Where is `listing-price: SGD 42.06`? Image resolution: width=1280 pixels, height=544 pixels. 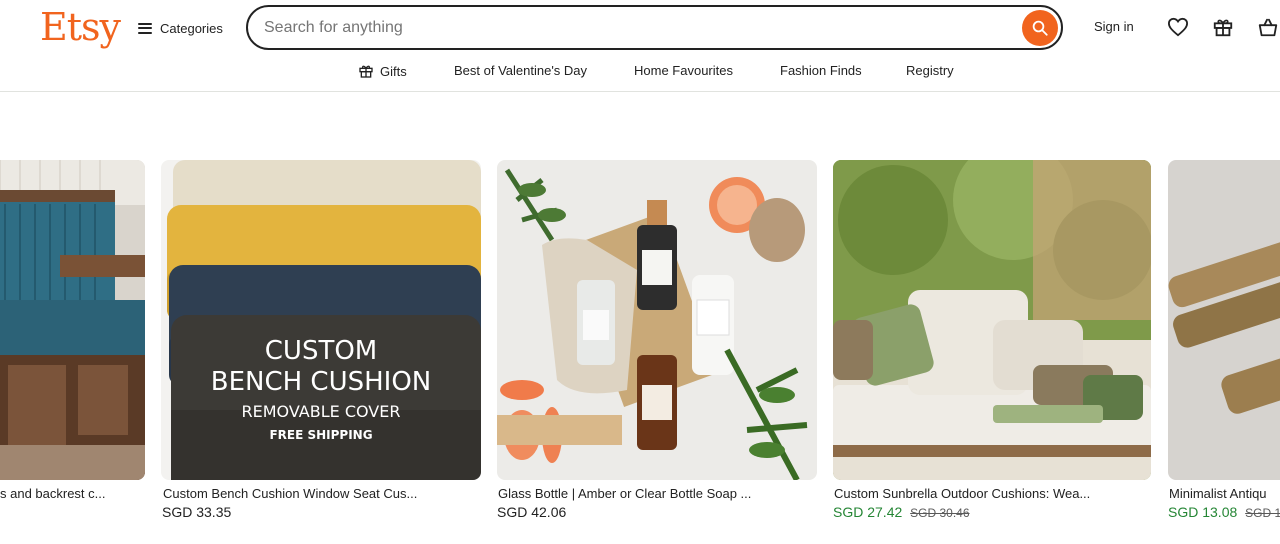 listing-price: SGD 42.06 is located at coordinates (532, 512).